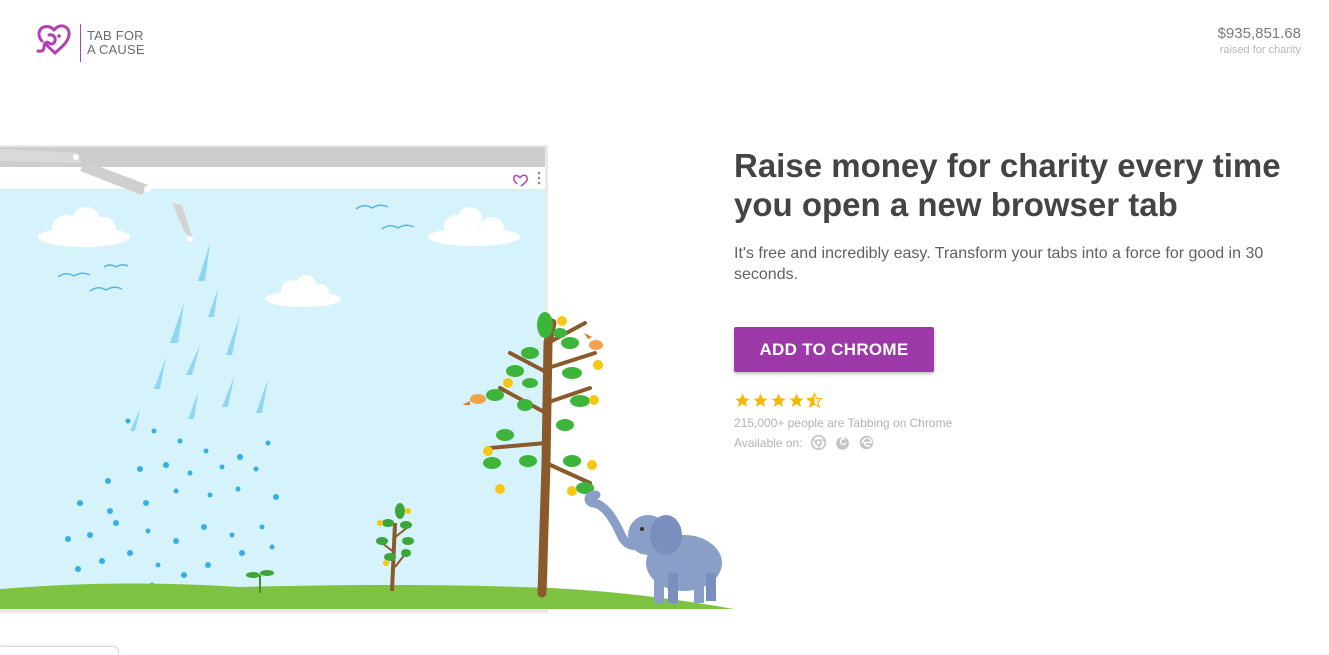 This screenshot has width=1329, height=655. I want to click on half-star-icon, so click(814, 402).